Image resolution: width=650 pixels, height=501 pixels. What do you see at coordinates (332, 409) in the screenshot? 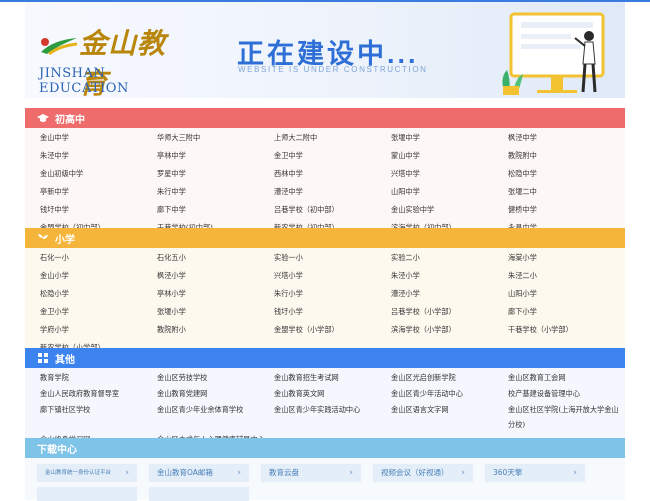
I see `link-item: 金山区青少年实践活动中心` at bounding box center [332, 409].